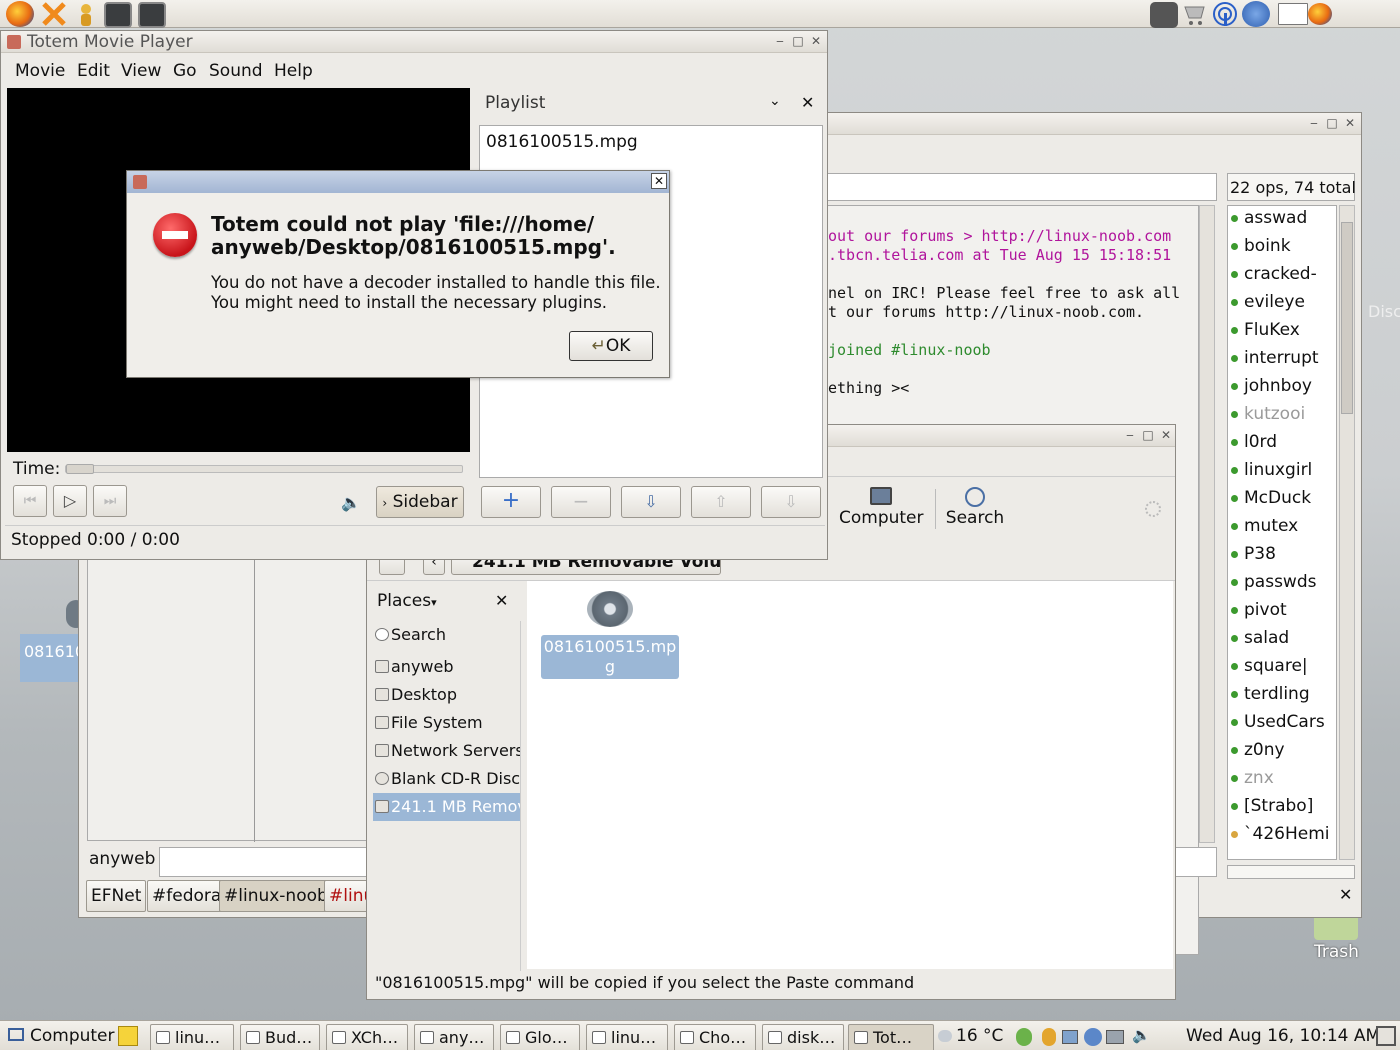  Describe the element at coordinates (1260, 638) in the screenshot. I see `nick-item: salad` at that location.